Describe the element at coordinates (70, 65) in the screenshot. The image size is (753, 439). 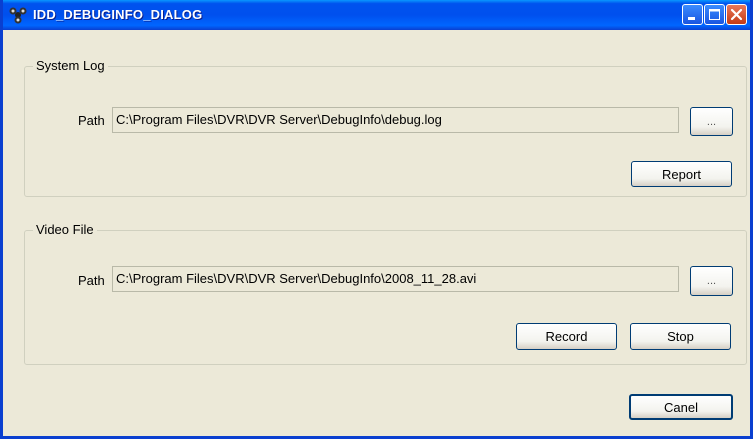
I see `system-log-group-label: System Log` at that location.